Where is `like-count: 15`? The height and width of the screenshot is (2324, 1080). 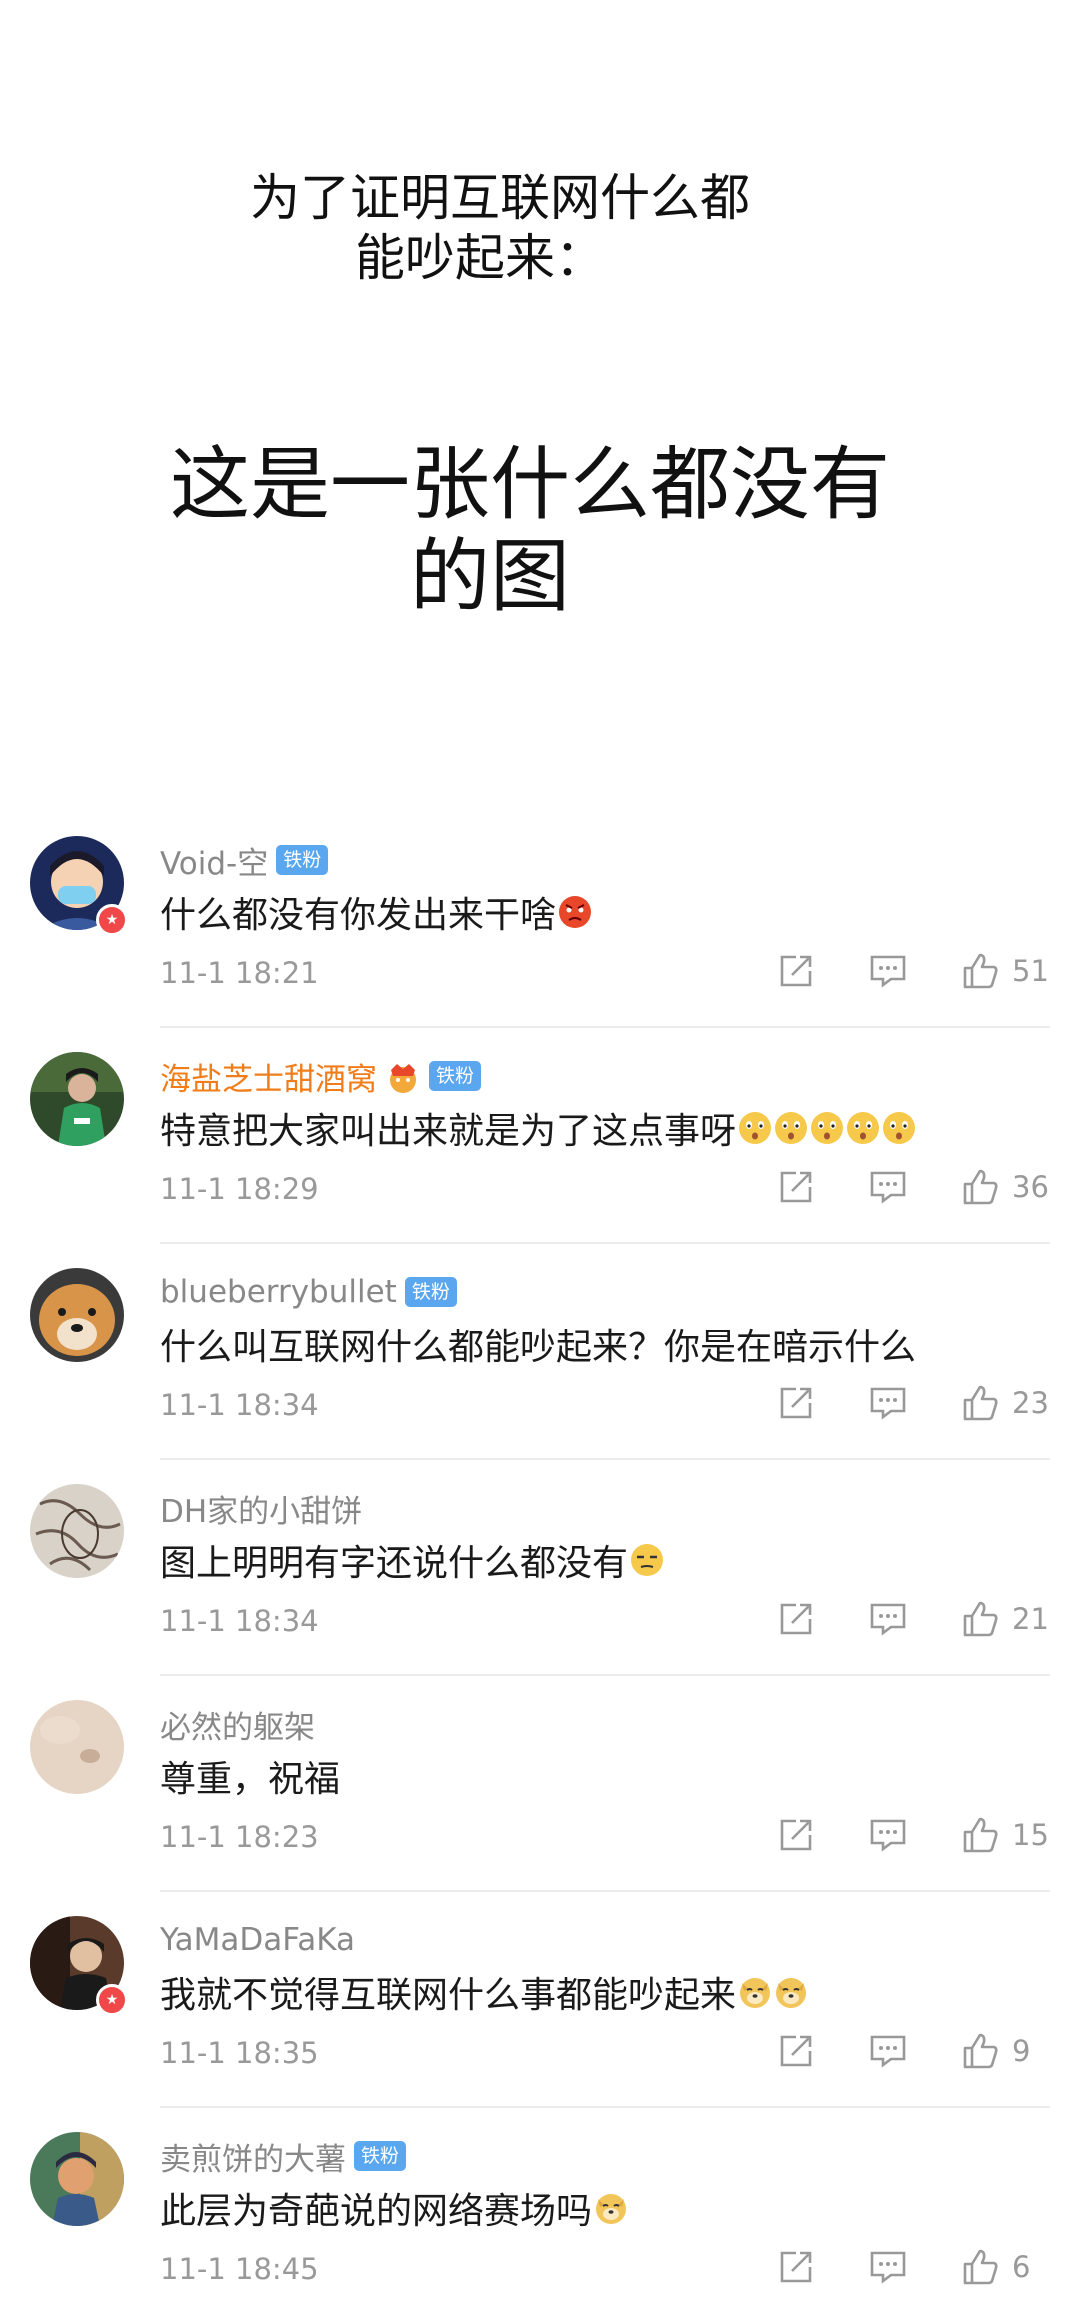
like-count: 15 is located at coordinates (1030, 1835).